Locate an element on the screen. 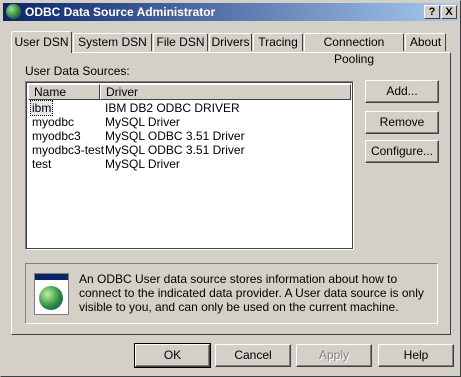  dsn-name: ibm is located at coordinates (41, 108).